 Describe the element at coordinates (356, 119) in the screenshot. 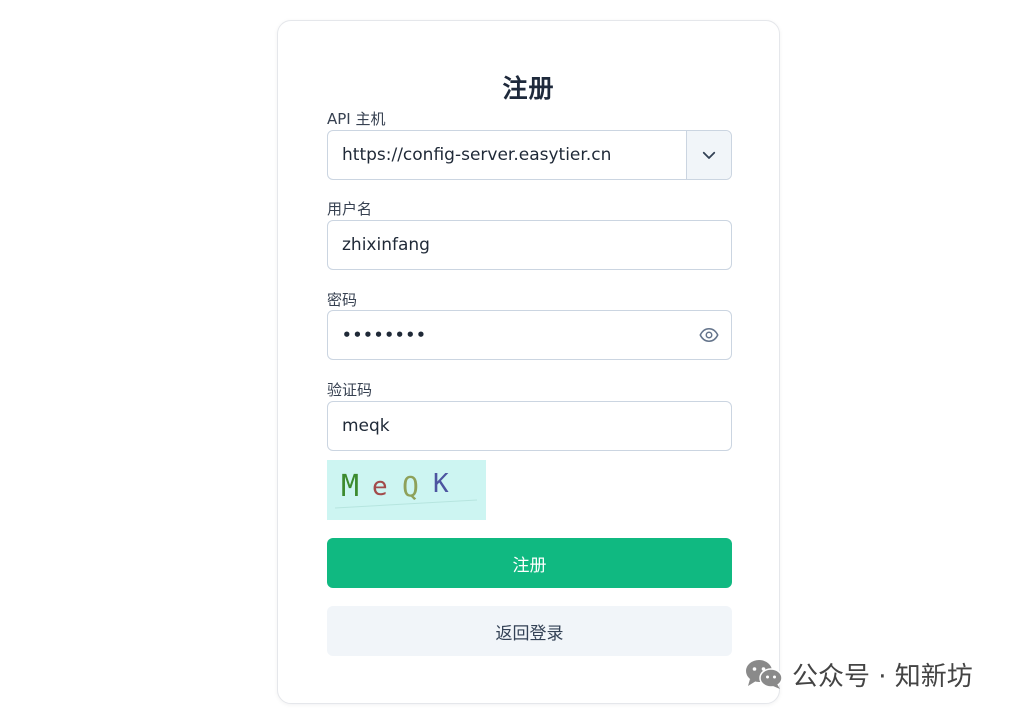

I see `api-host-label: API 主机` at that location.